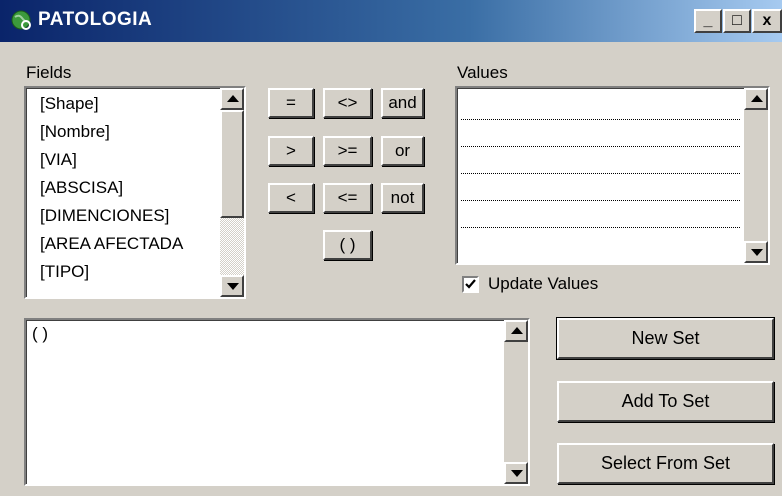  Describe the element at coordinates (69, 104) in the screenshot. I see `field-item-shape: [Shape]` at that location.